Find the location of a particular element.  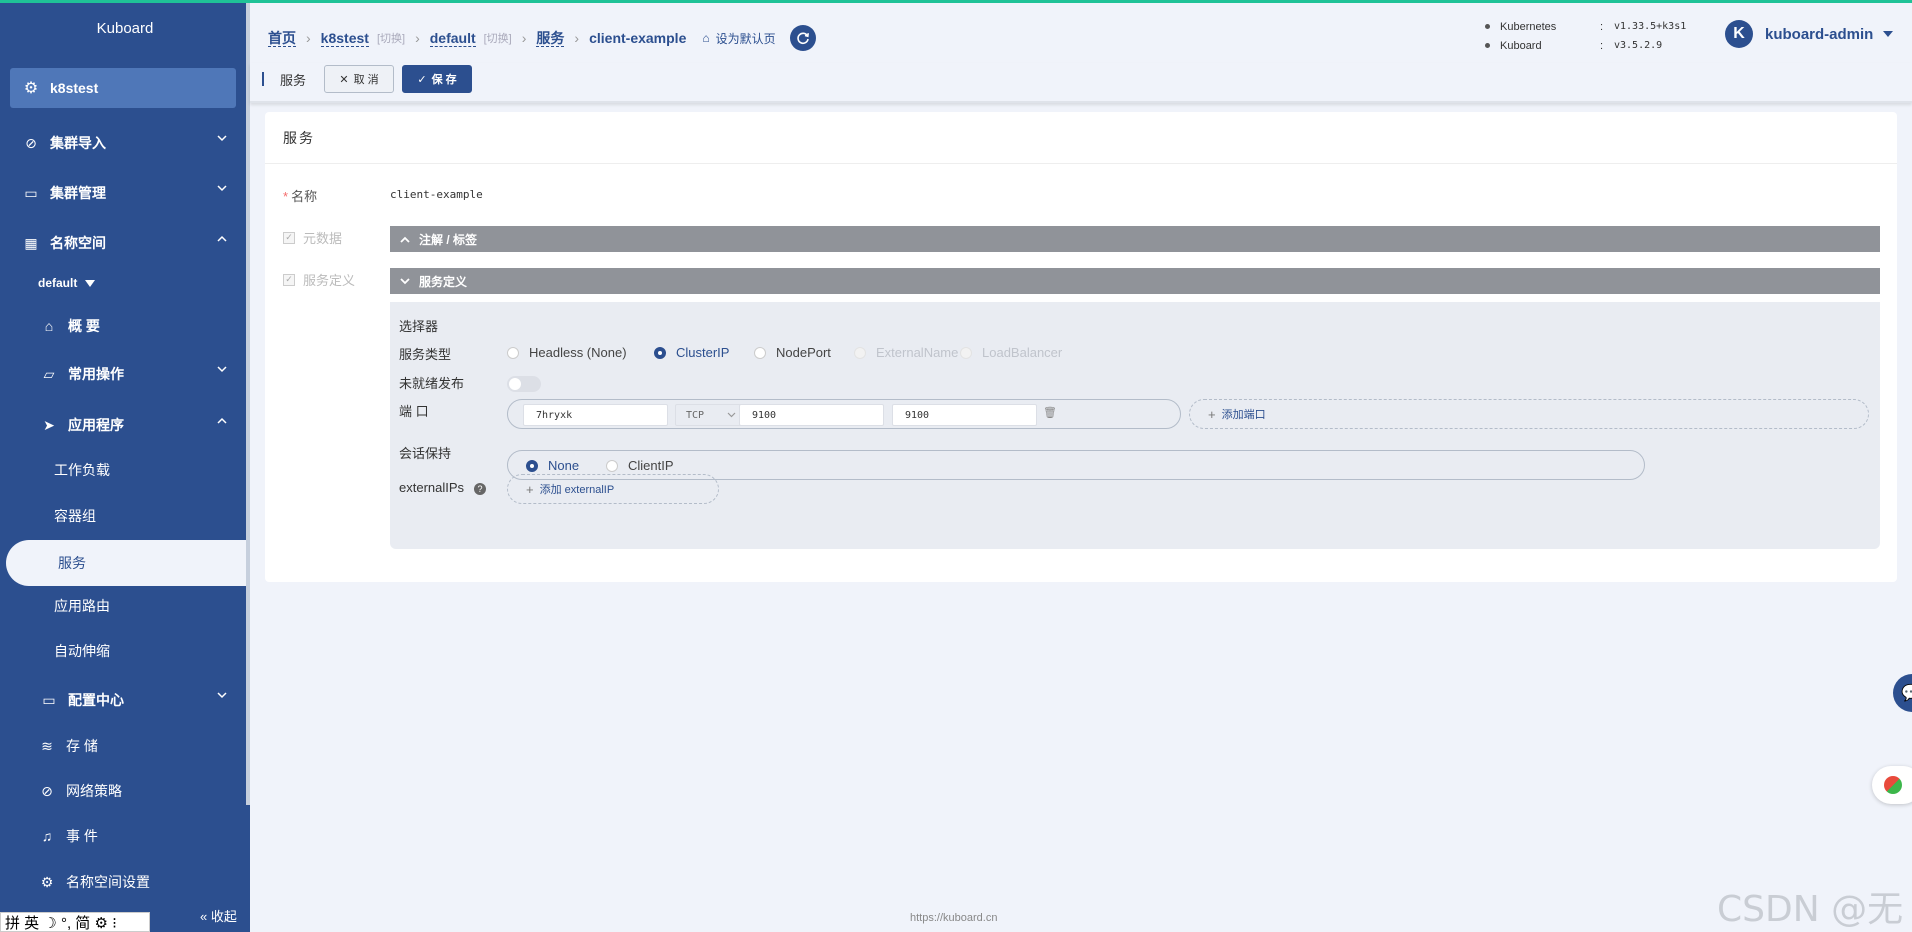

cancel-button: ✕ 取 消 is located at coordinates (359, 79).